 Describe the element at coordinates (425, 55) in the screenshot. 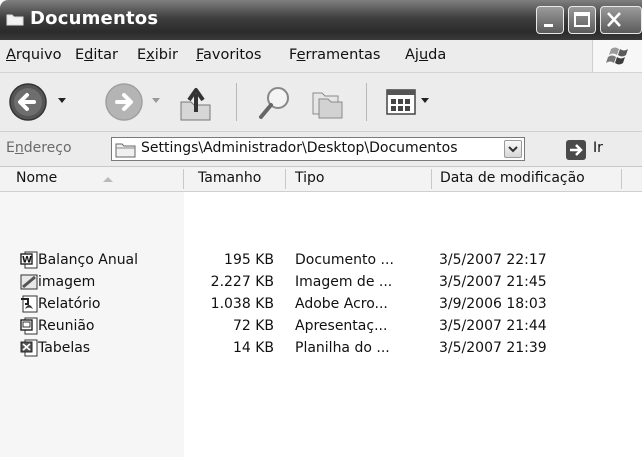

I see `menu-ajuda: Ajuda` at that location.